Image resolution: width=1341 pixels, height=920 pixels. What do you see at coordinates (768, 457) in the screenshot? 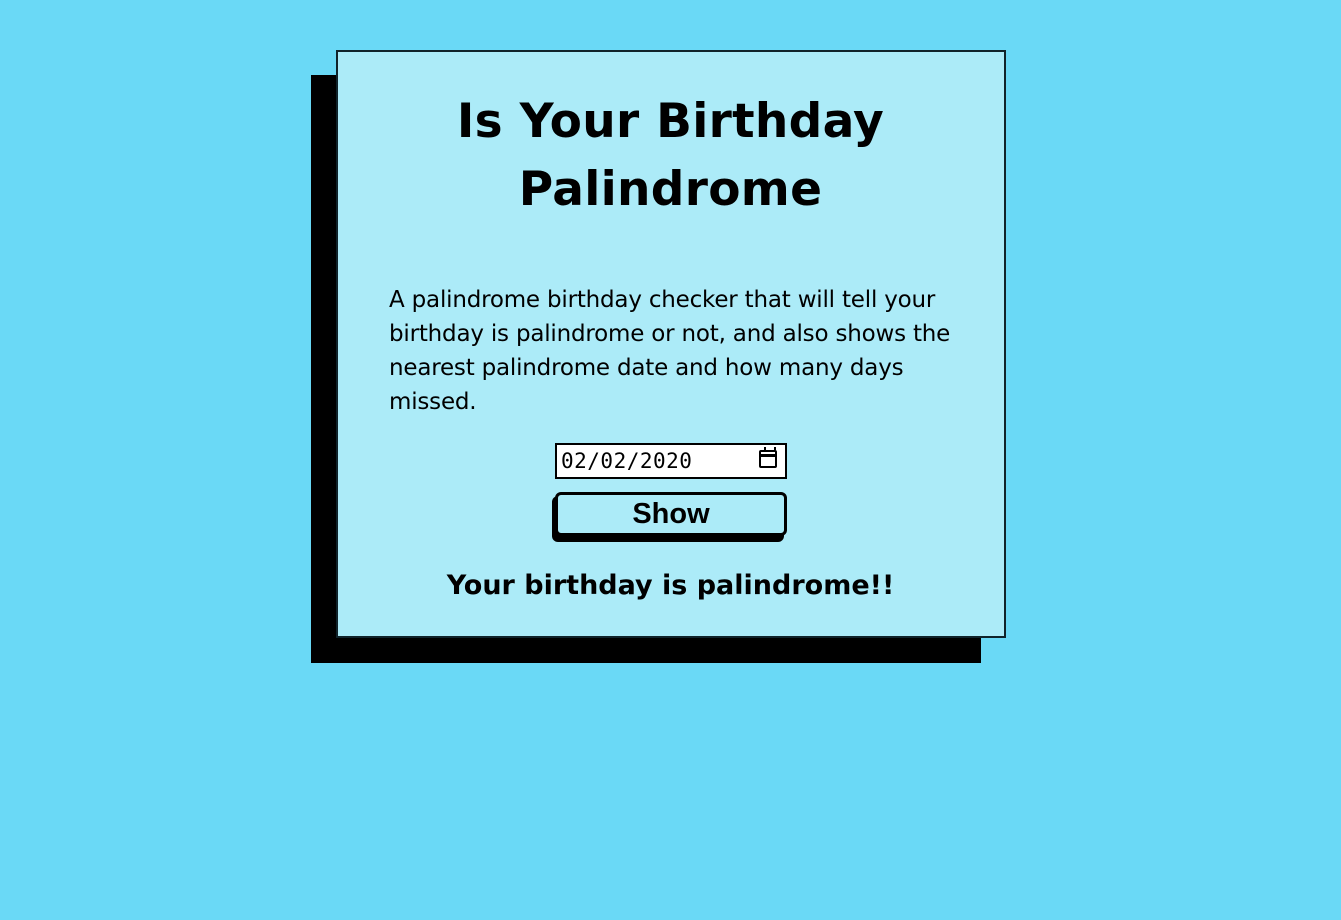
I see `calendar-icon` at bounding box center [768, 457].